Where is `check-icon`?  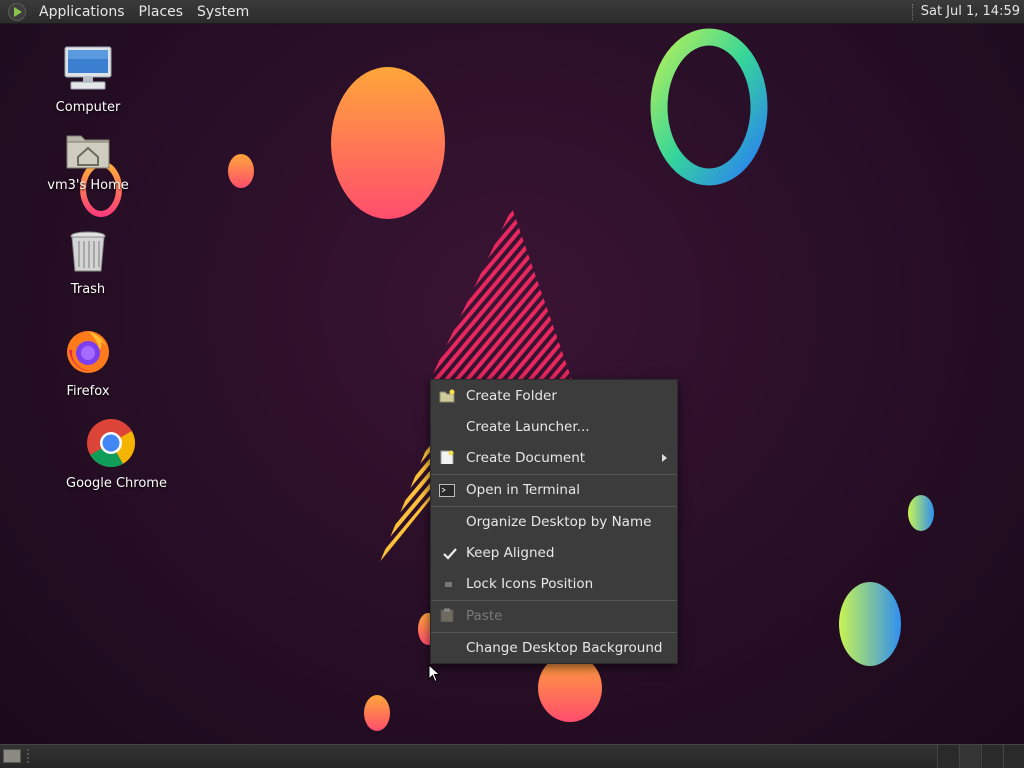
check-icon is located at coordinates (450, 554).